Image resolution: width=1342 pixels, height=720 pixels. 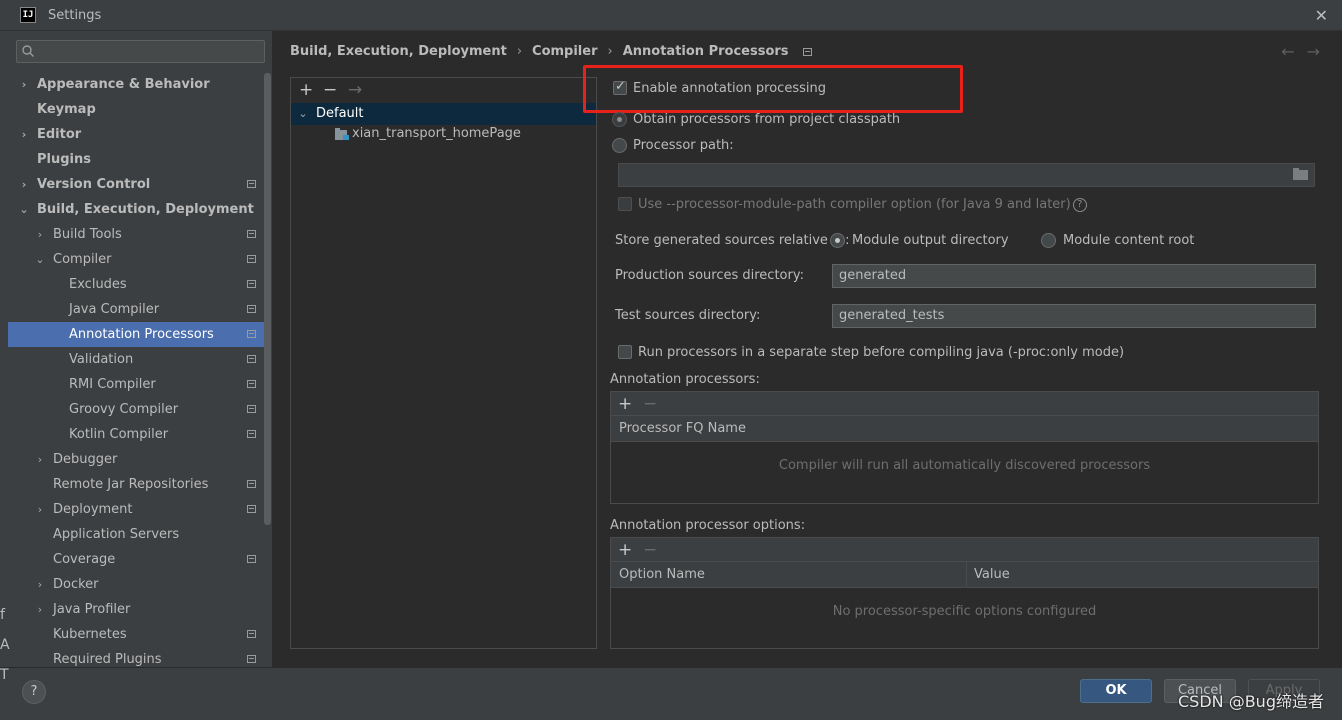 I want to click on sidebar-item-keymap: Keymap, so click(x=136, y=109).